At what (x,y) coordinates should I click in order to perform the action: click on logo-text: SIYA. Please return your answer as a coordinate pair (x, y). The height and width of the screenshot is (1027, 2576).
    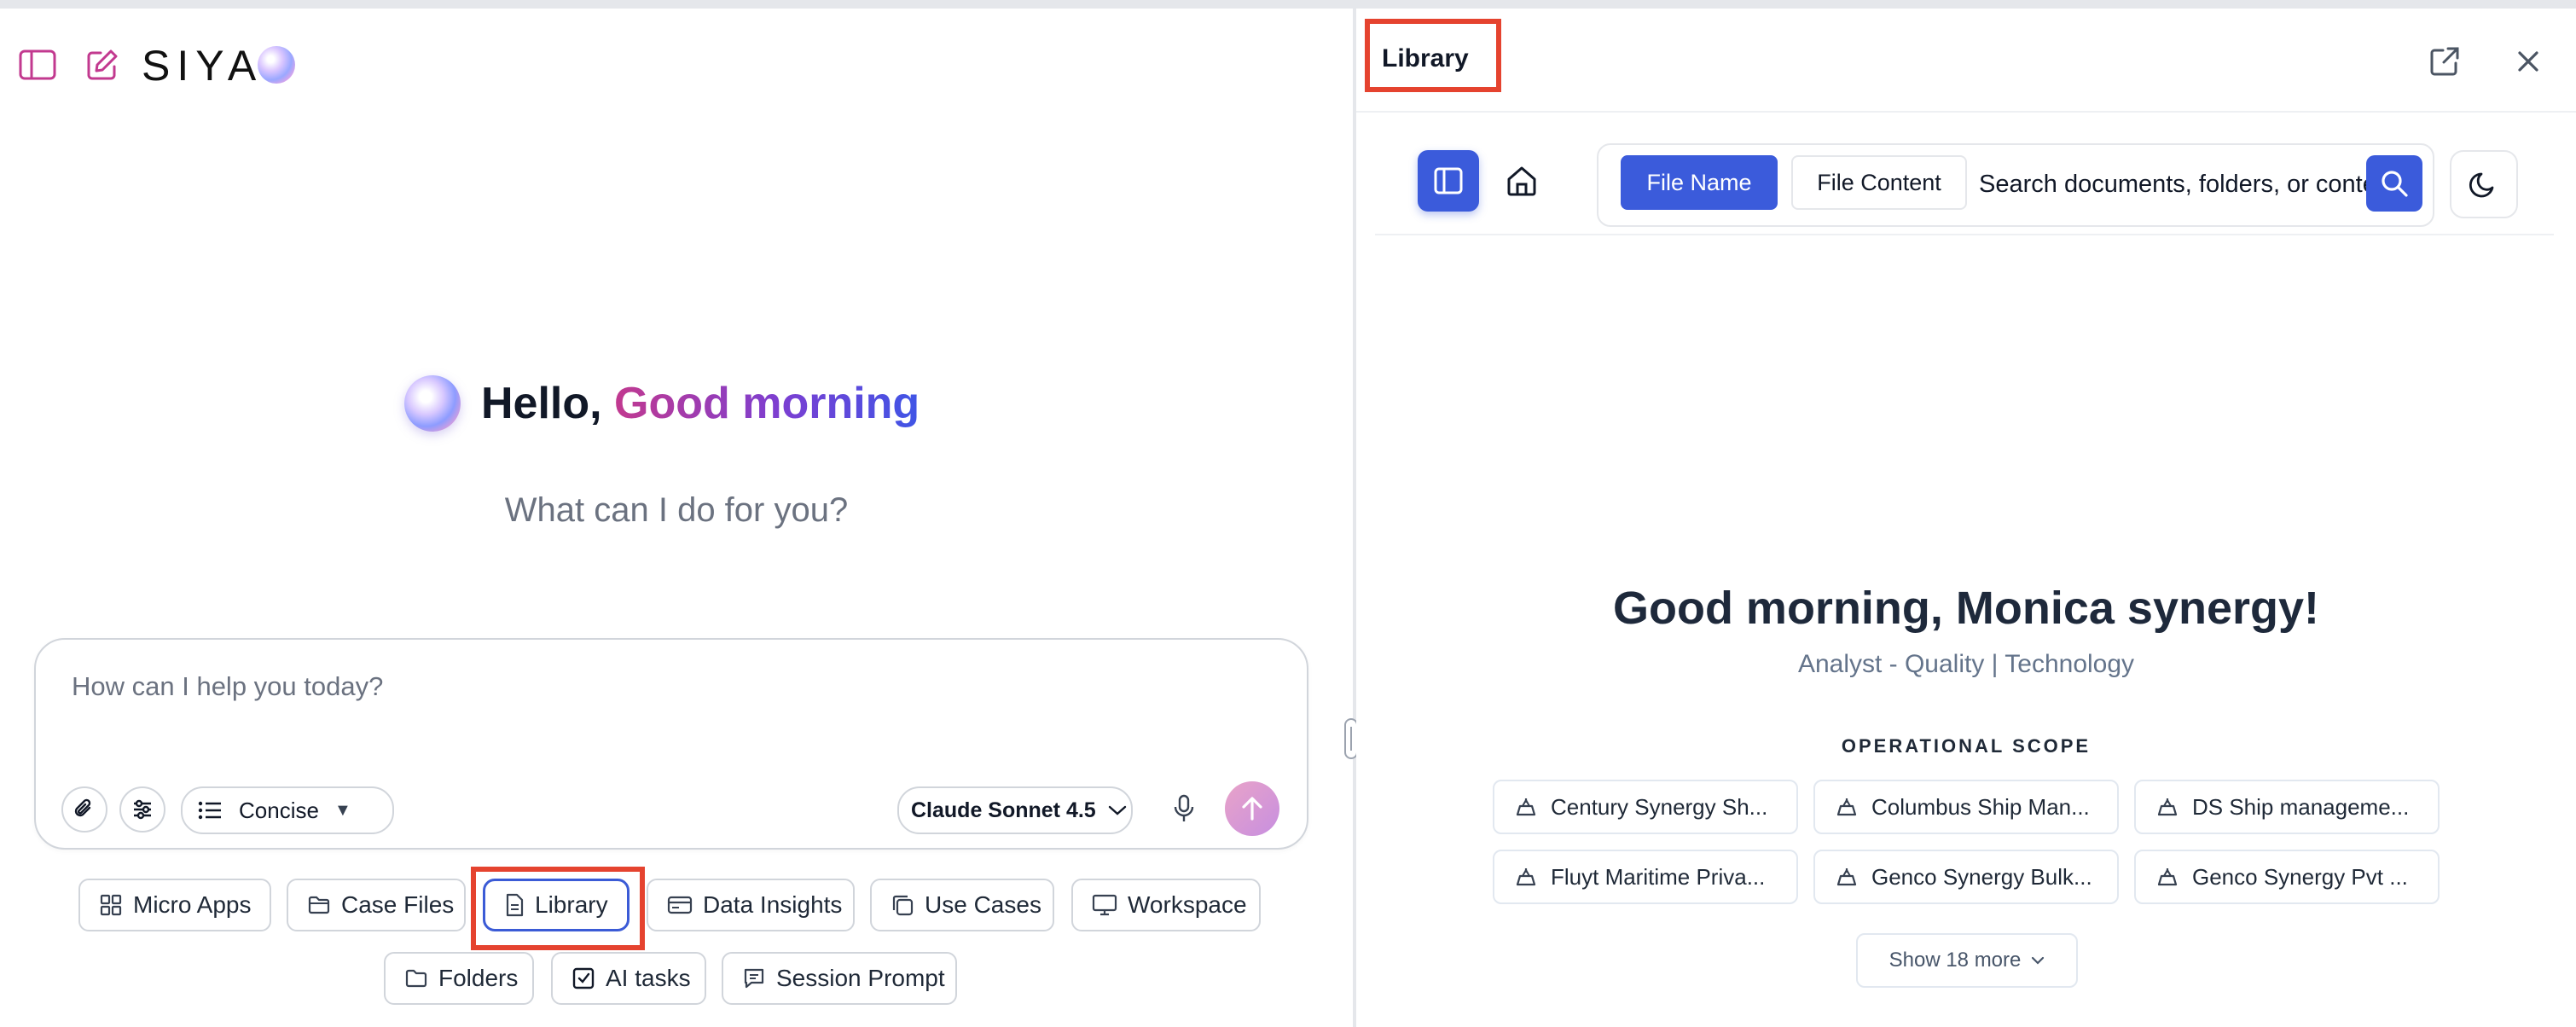
    Looking at the image, I should click on (203, 66).